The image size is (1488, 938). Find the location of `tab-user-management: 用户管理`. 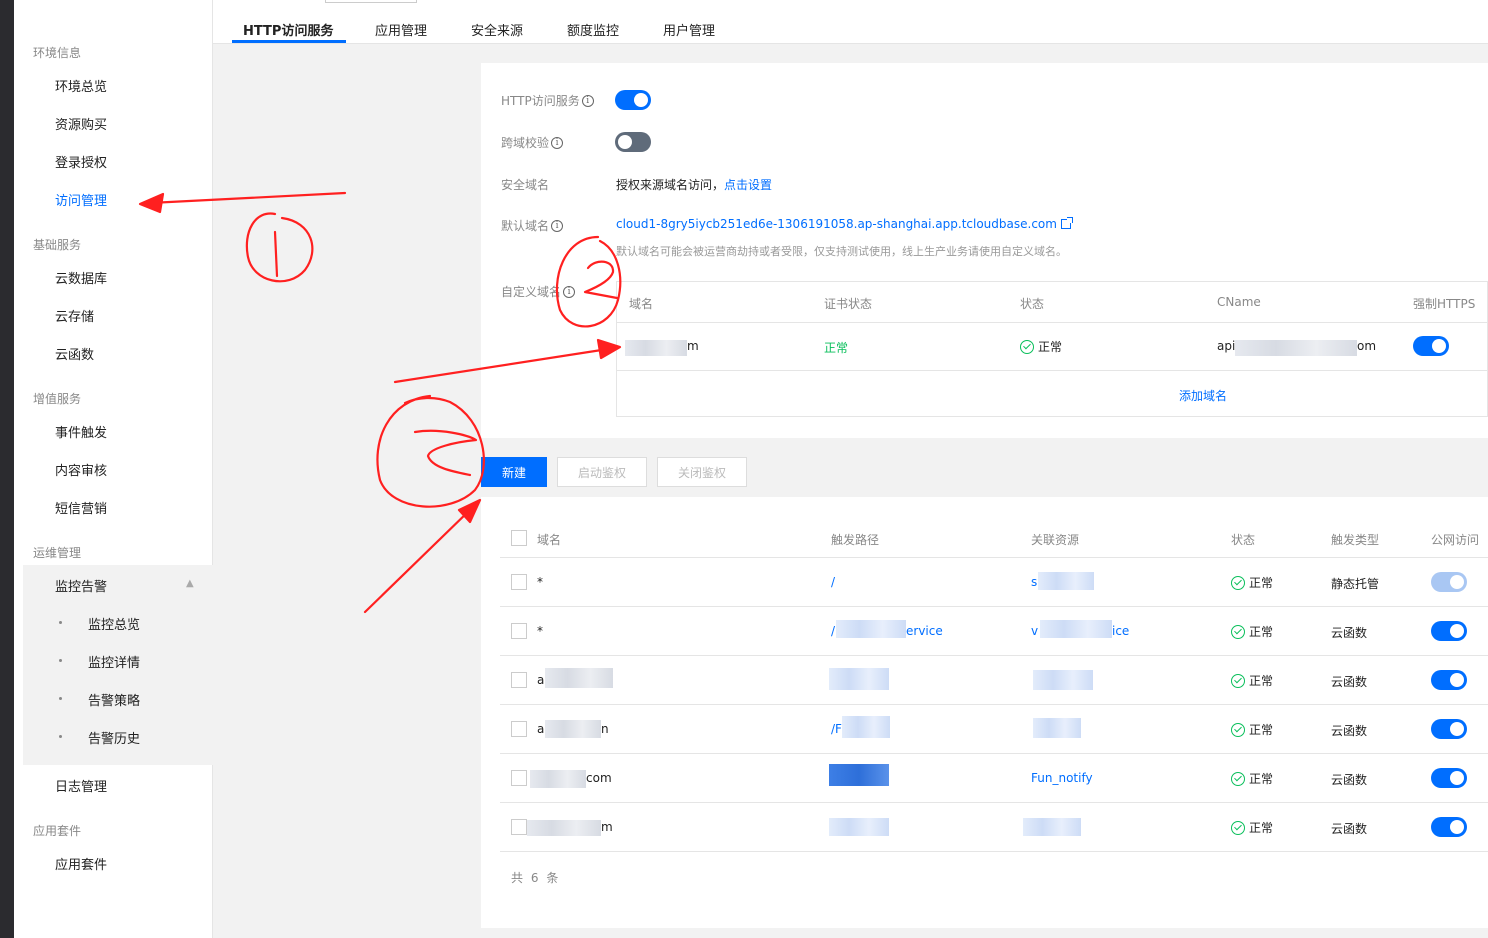

tab-user-management: 用户管理 is located at coordinates (689, 29).